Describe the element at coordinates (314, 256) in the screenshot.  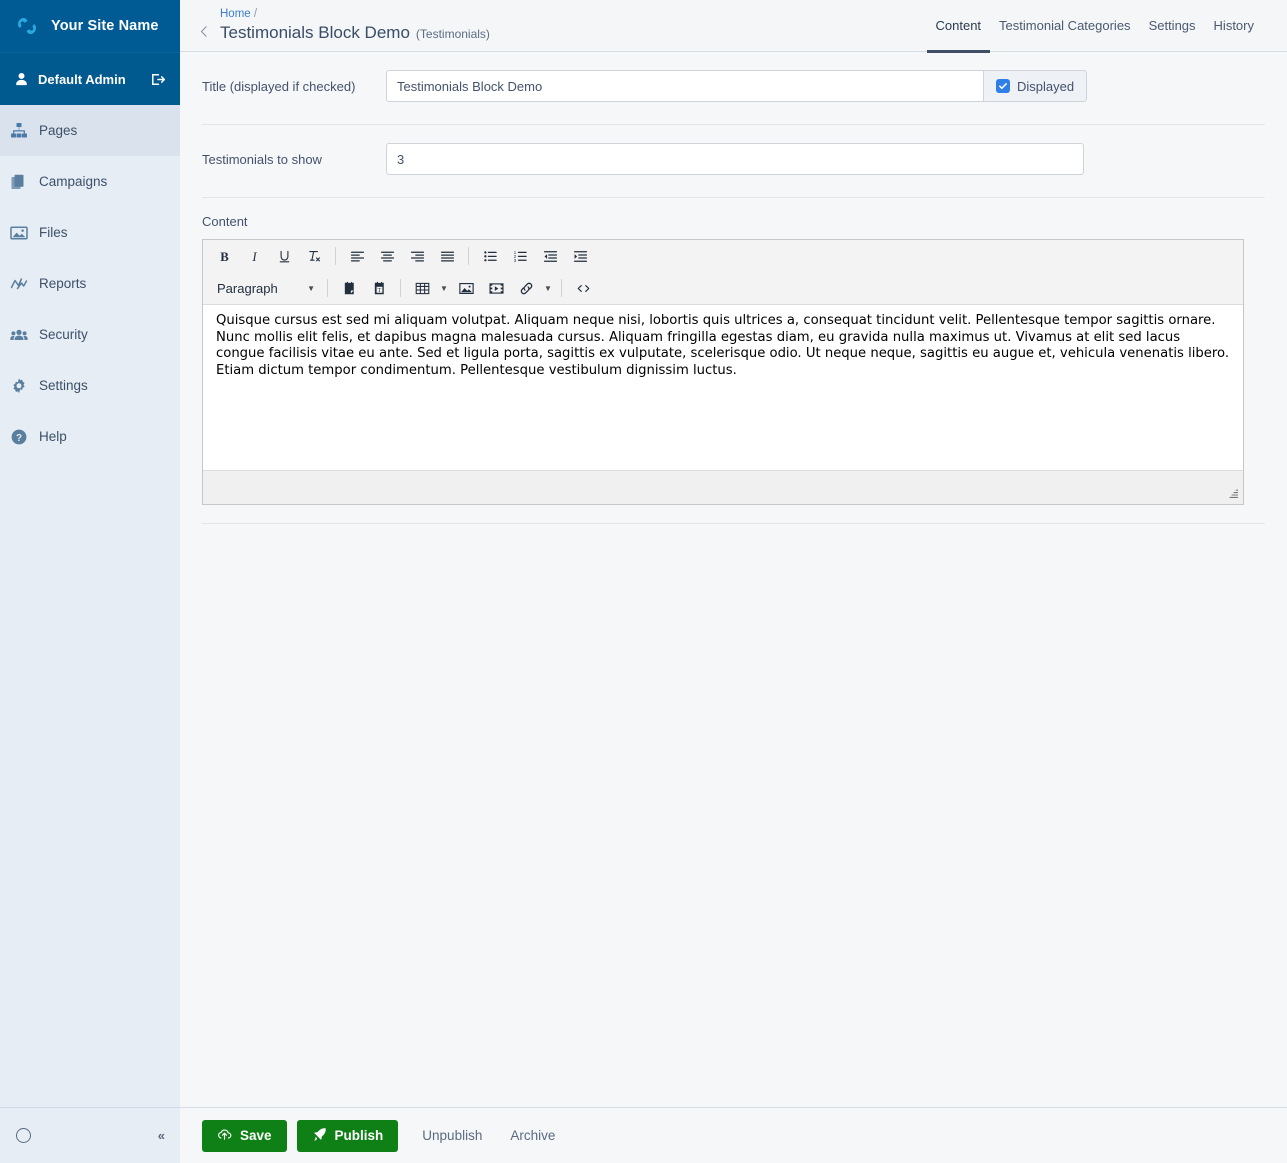
I see `remove-format-icon` at that location.